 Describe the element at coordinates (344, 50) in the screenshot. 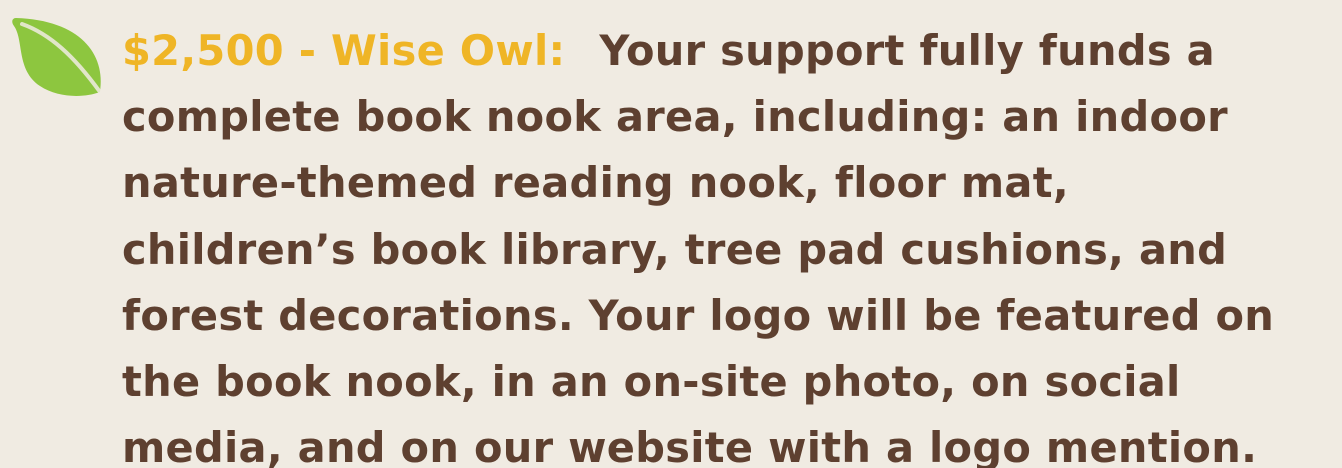

I see `tier-label: $2,500 - Wise Owl:` at that location.